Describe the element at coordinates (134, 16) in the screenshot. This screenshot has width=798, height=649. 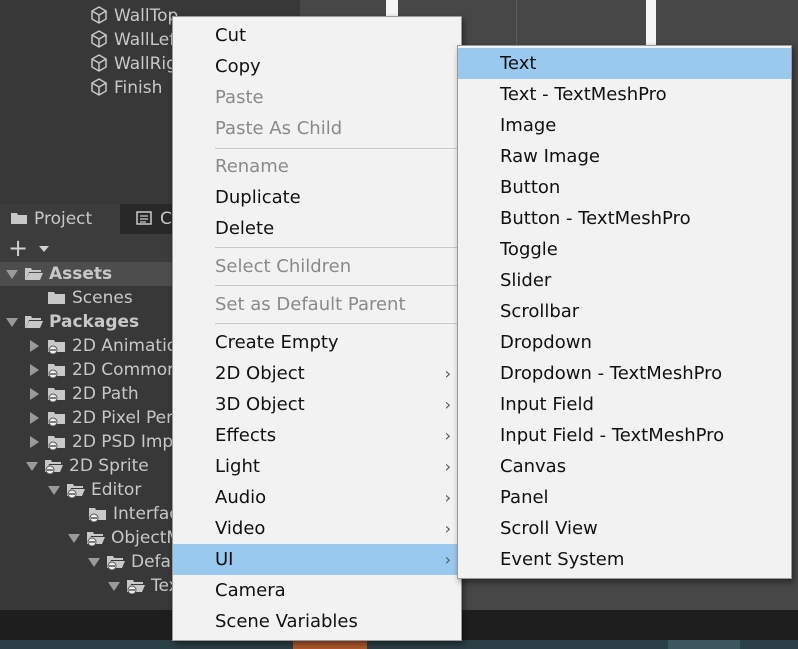
I see `hierarchy-item: WallTop` at that location.